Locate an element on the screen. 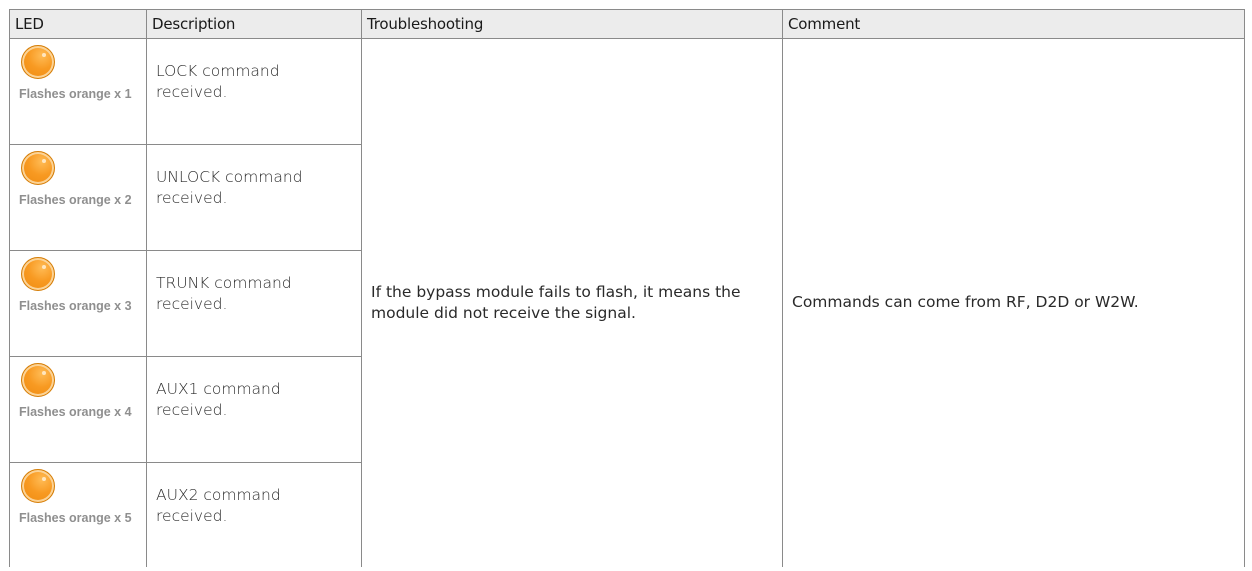  led-flash-label: Flashes orange x 3 is located at coordinates (75, 306).